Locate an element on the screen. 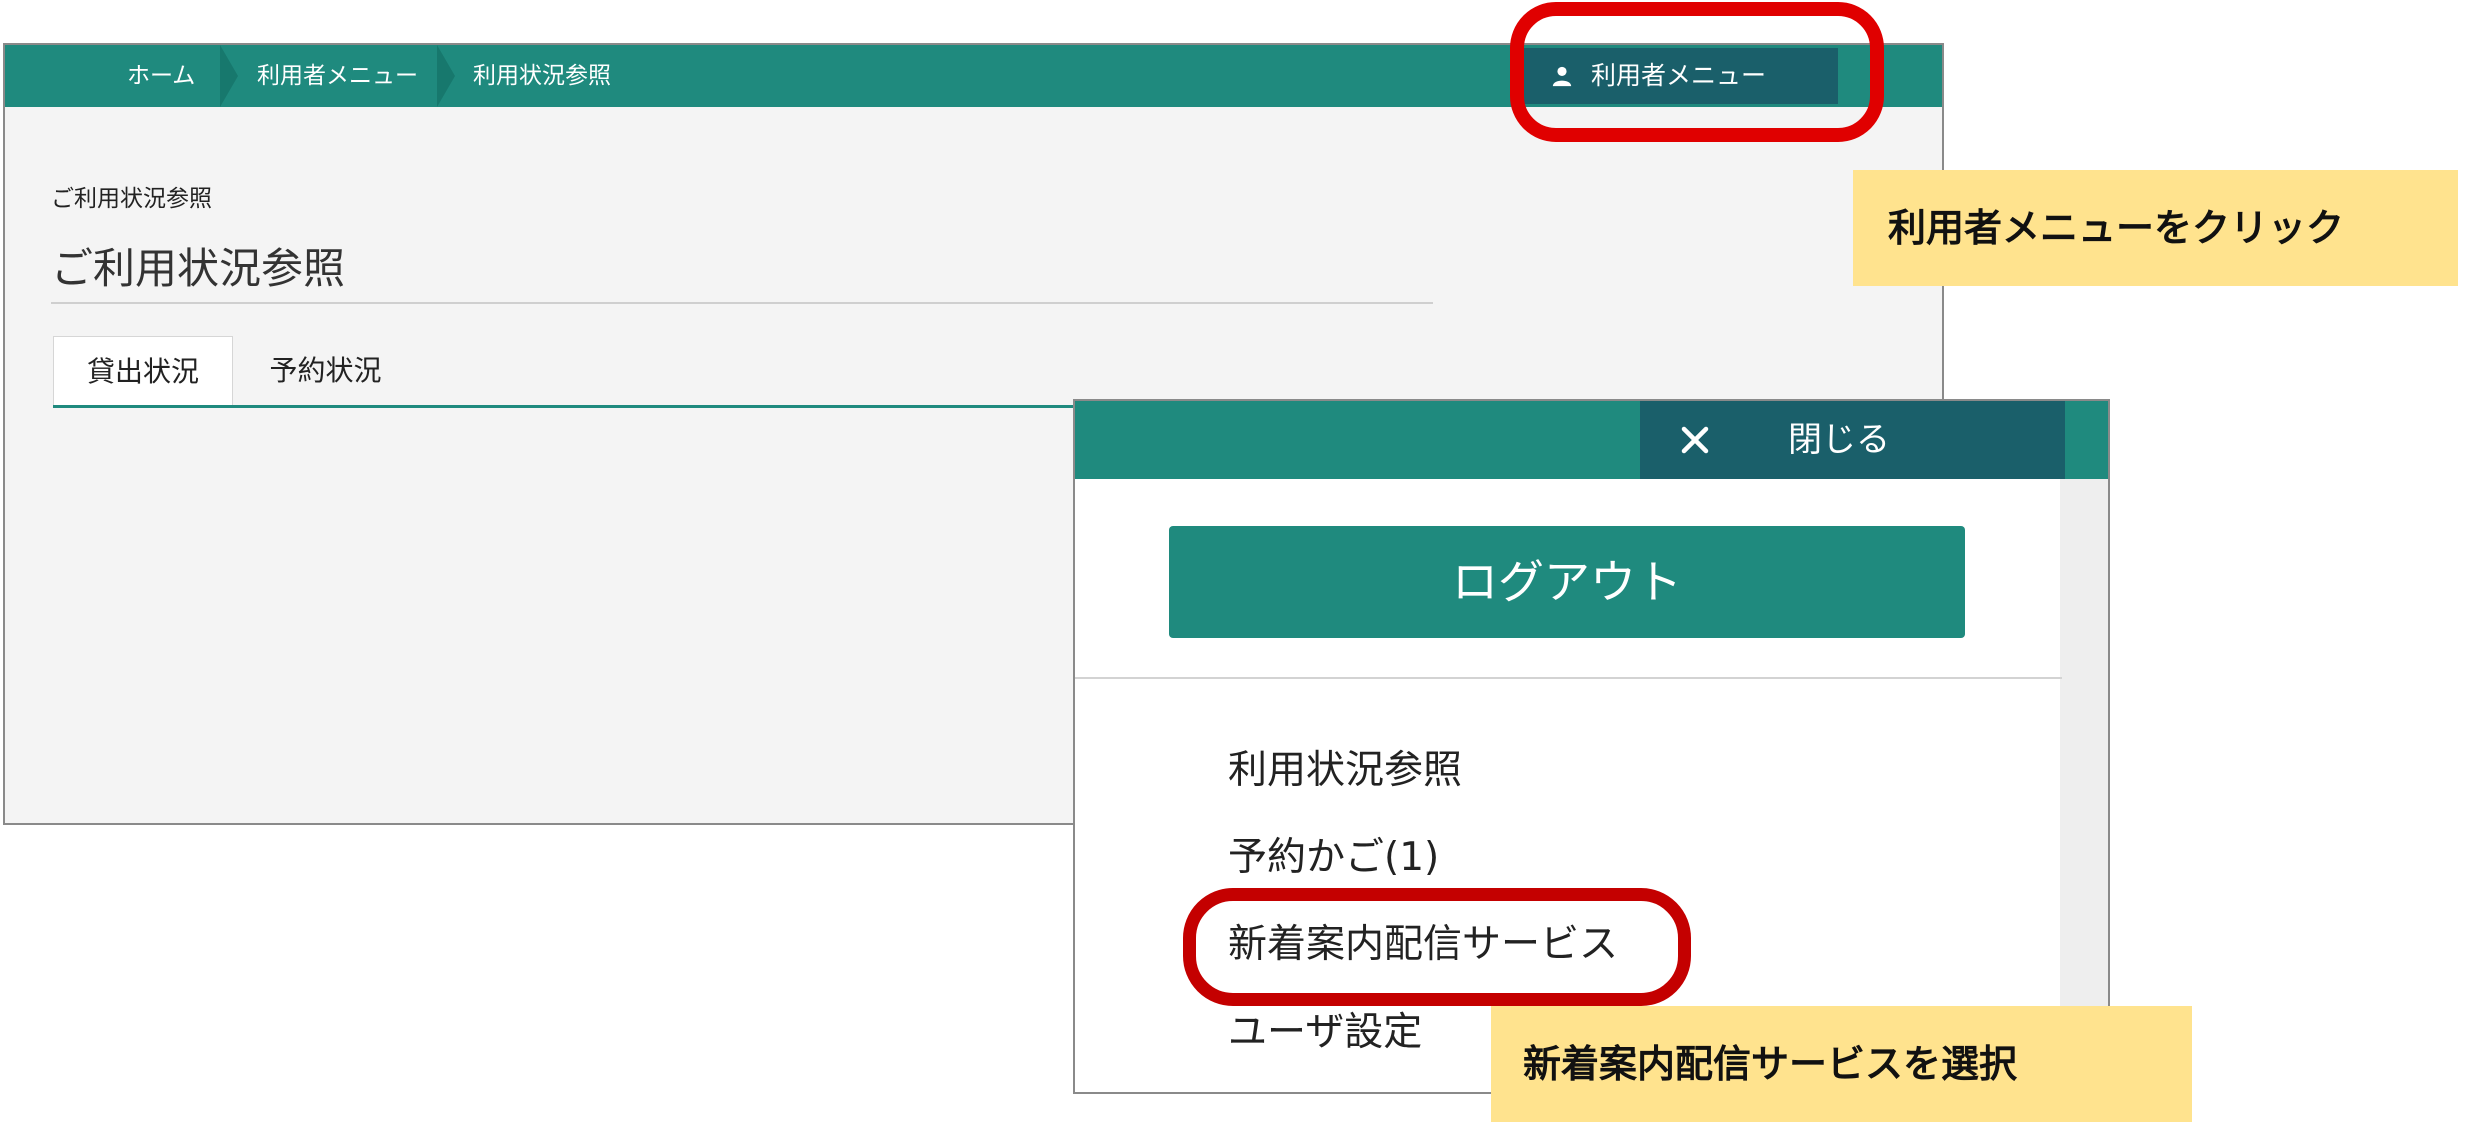 Image resolution: width=2465 pixels, height=1127 pixels. page-title: ご利用状況参照 is located at coordinates (198, 268).